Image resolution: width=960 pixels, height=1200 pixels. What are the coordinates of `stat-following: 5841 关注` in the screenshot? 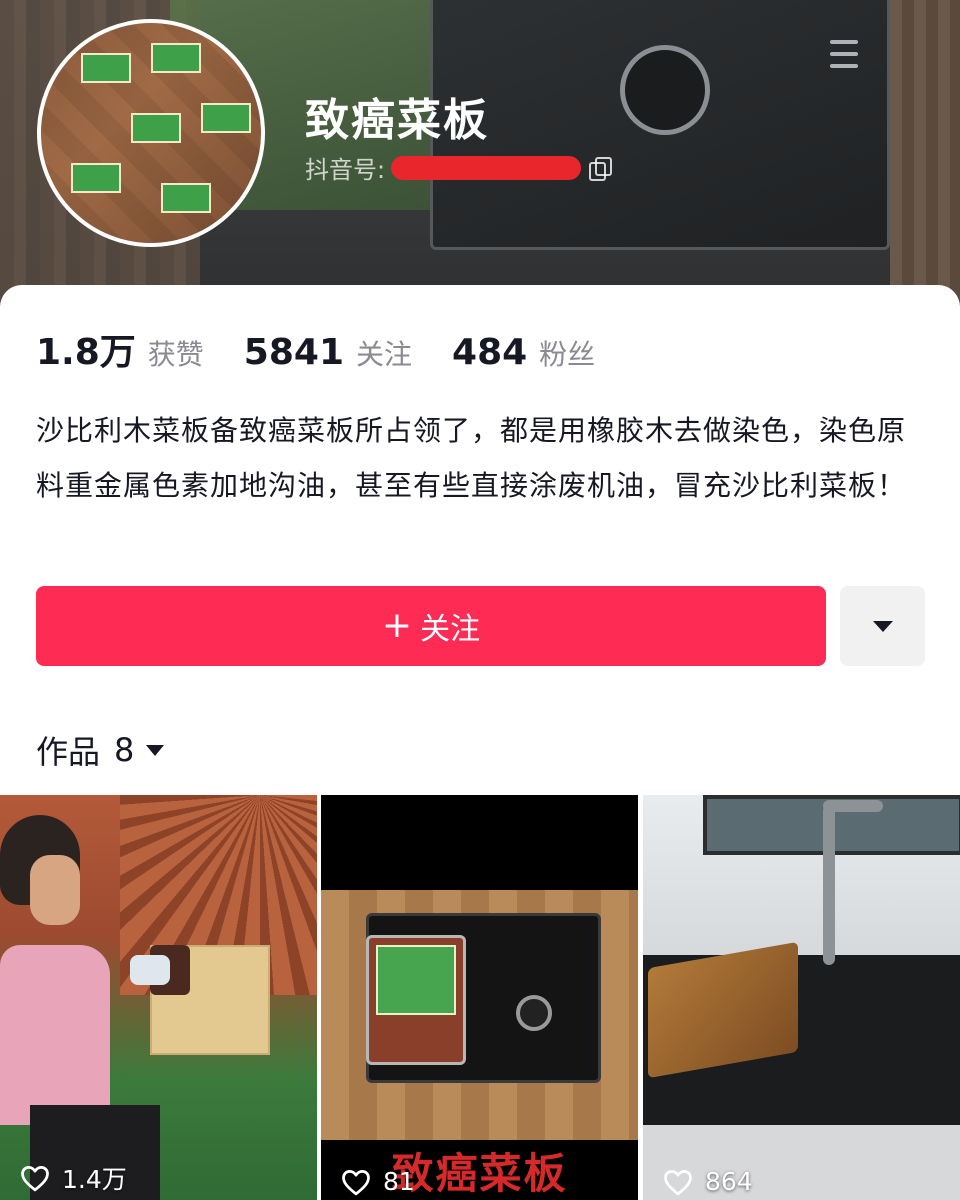 It's located at (328, 352).